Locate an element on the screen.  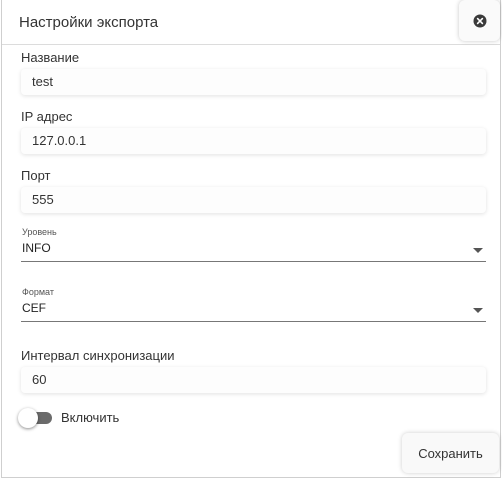
dialog-header: Настройки экспорта is located at coordinates (251, 22).